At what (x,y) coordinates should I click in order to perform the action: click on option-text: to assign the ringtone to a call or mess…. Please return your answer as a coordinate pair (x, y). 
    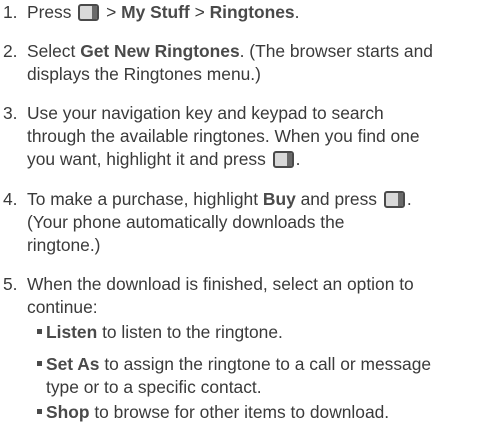
    Looking at the image, I should click on (268, 364).